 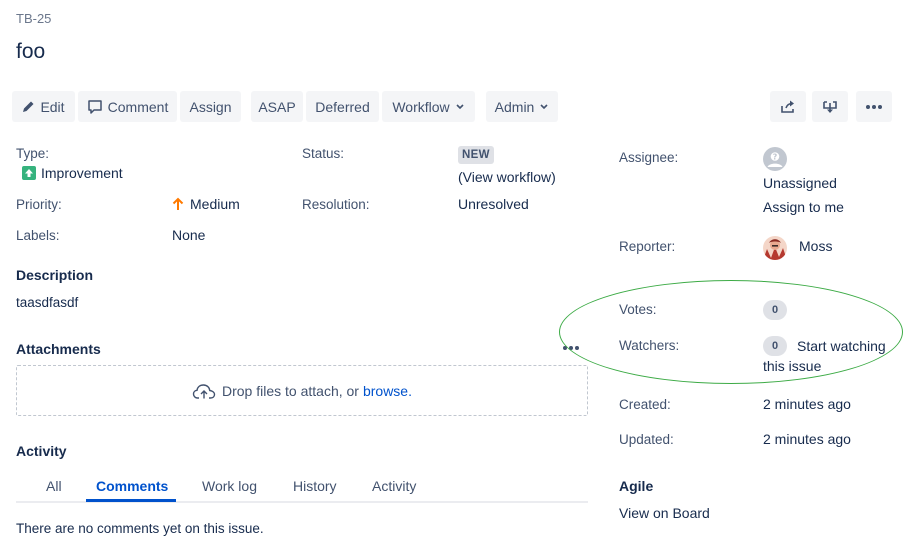 I want to click on dropzone-text: Drop files to attach, or, so click(x=290, y=390).